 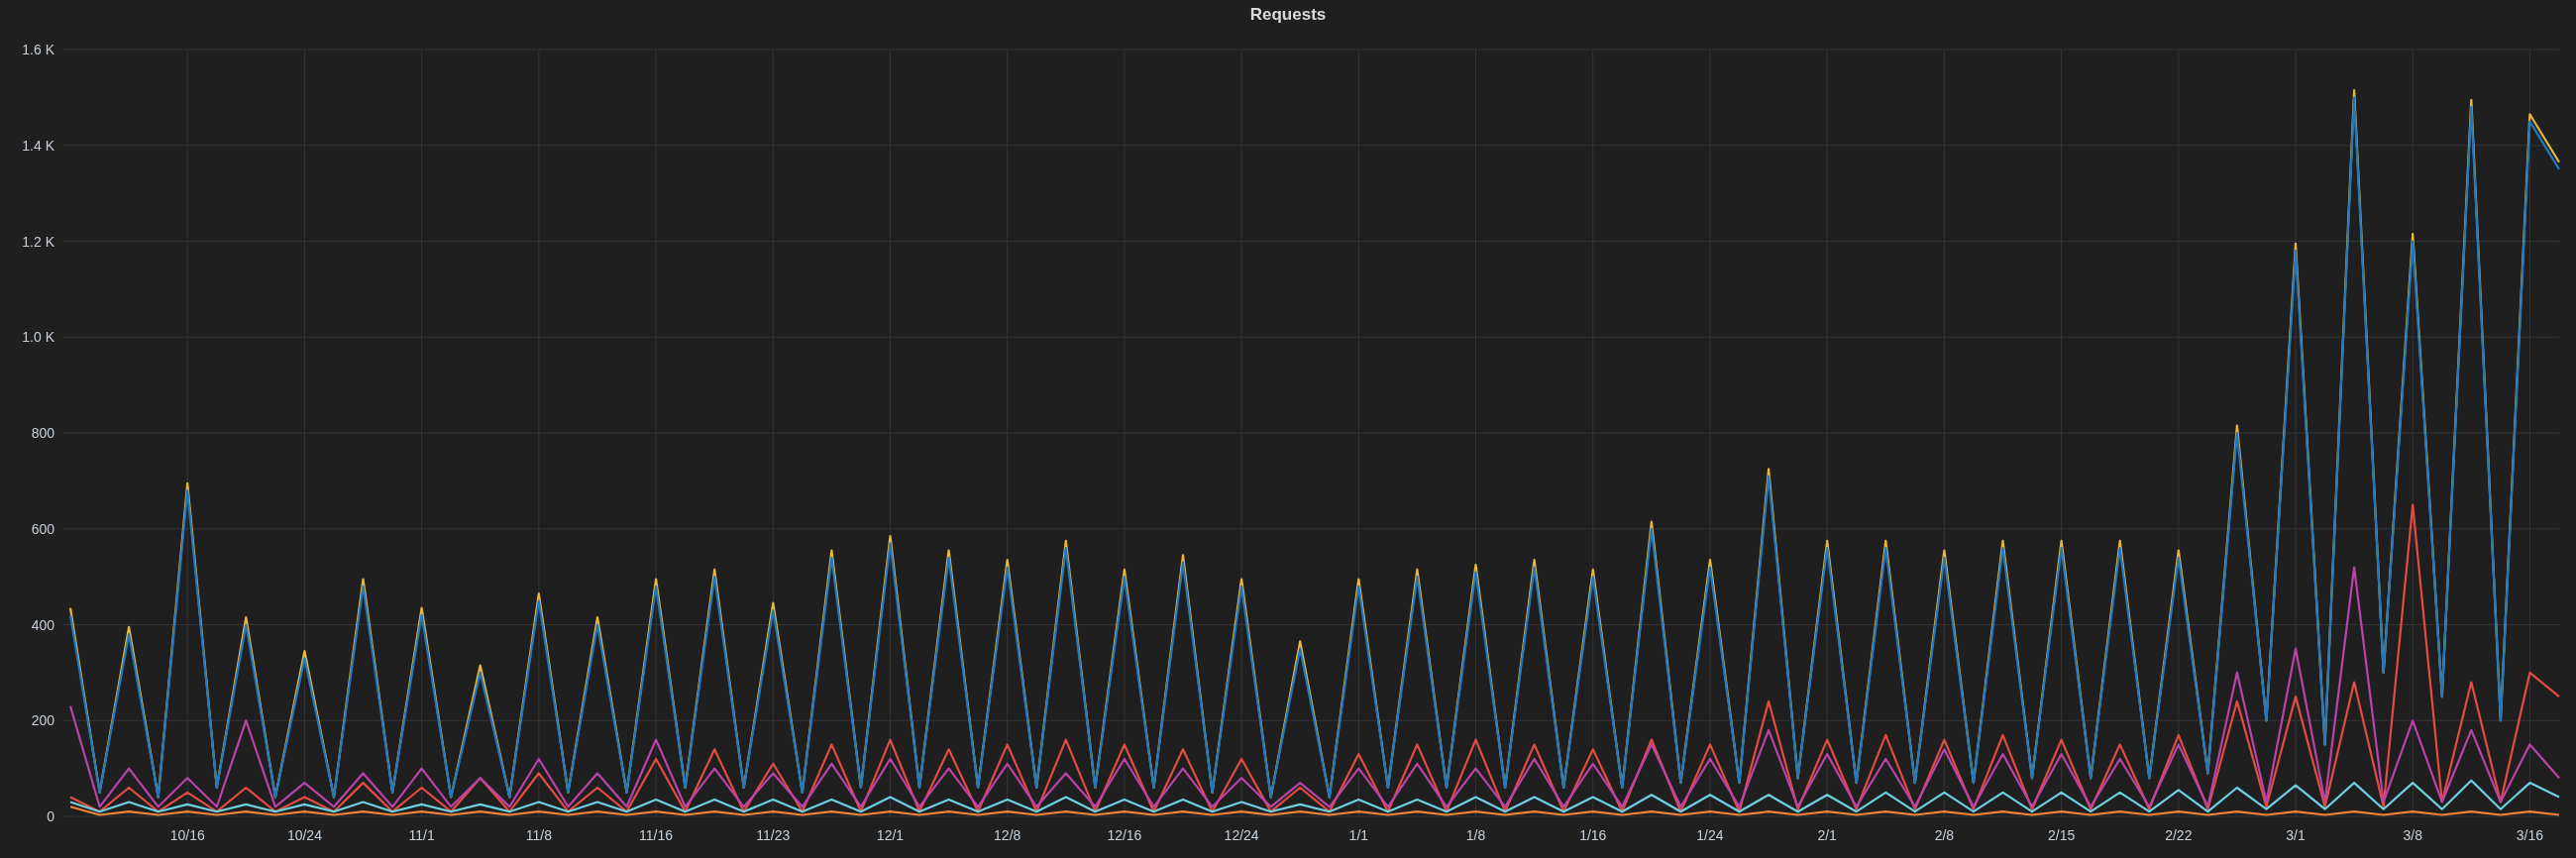 What do you see at coordinates (38, 337) in the screenshot?
I see `y-axis-label: 1.0 K` at bounding box center [38, 337].